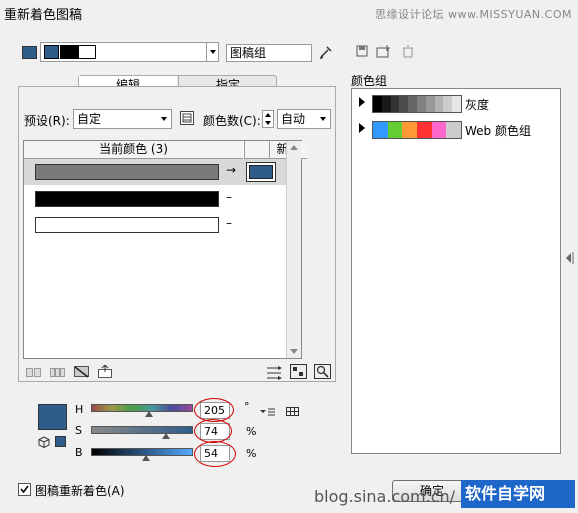 This screenshot has width=578, height=513. I want to click on cube-icon, so click(46, 443).